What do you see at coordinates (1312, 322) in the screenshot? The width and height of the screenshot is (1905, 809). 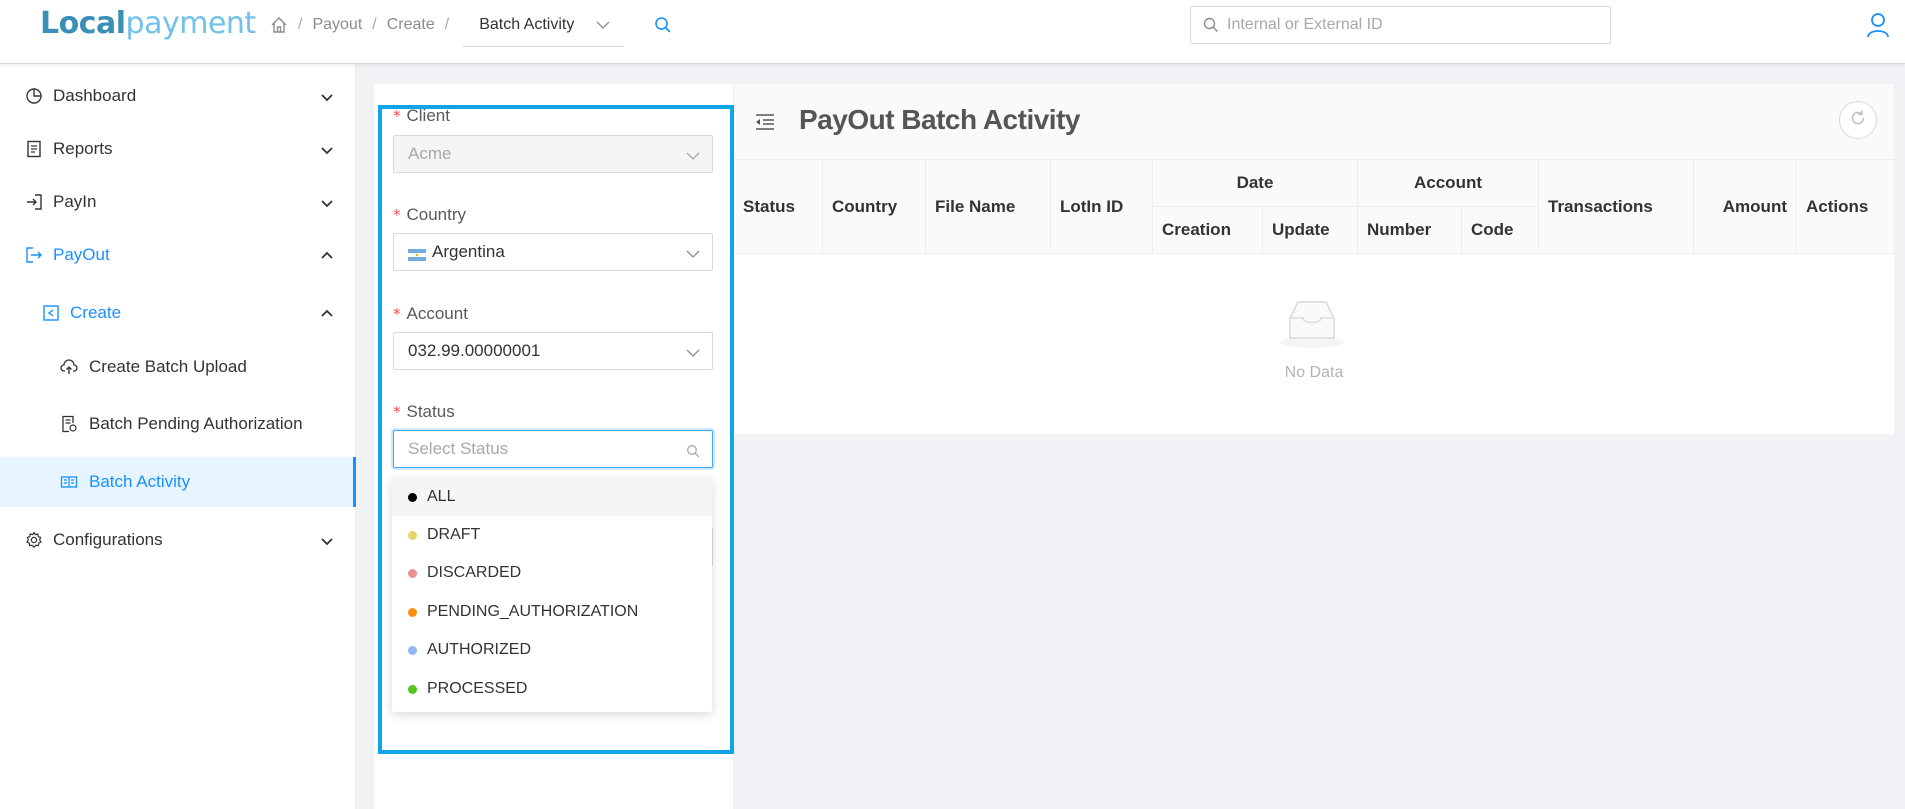 I see `empty-inbox-icon` at bounding box center [1312, 322].